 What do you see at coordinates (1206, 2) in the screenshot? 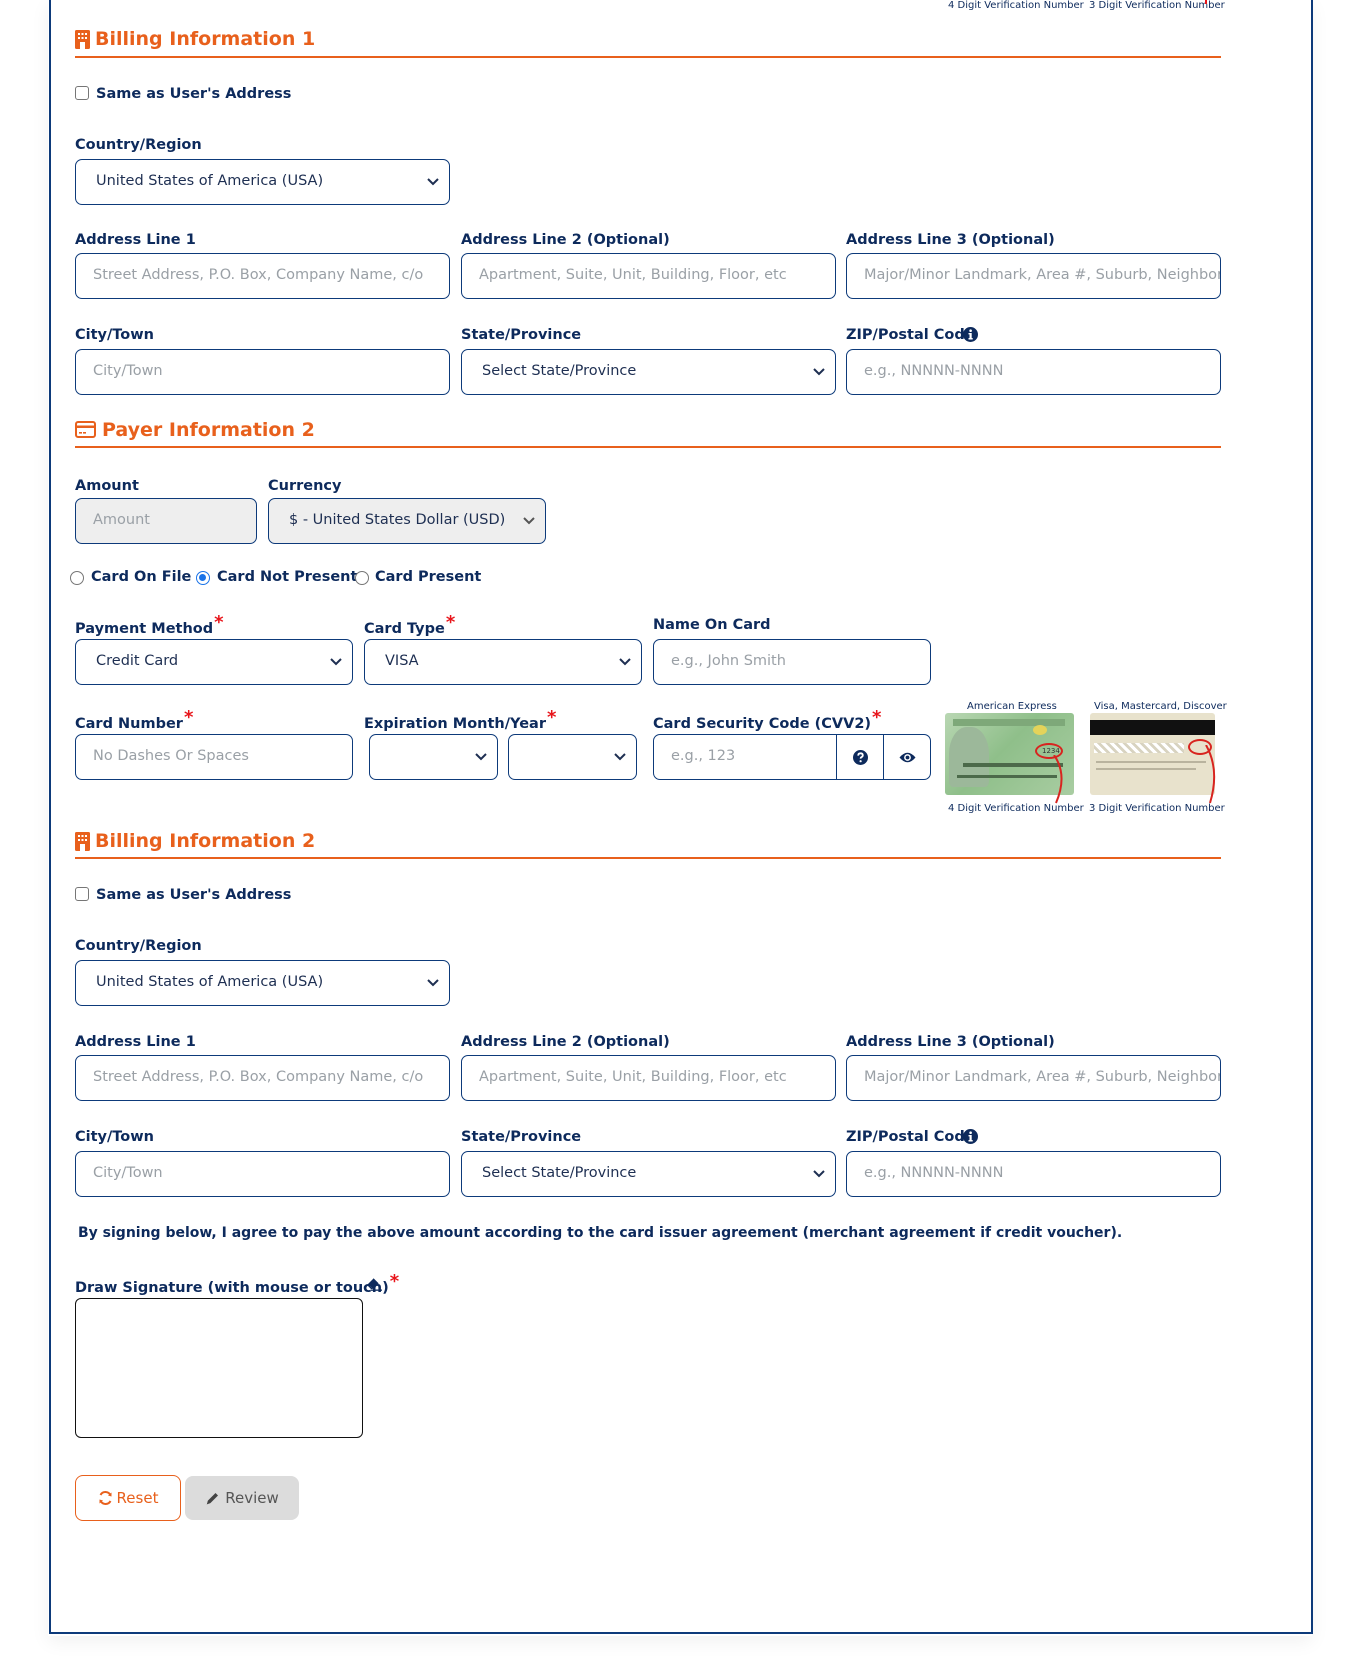
I see `verification-pointer-line` at bounding box center [1206, 2].